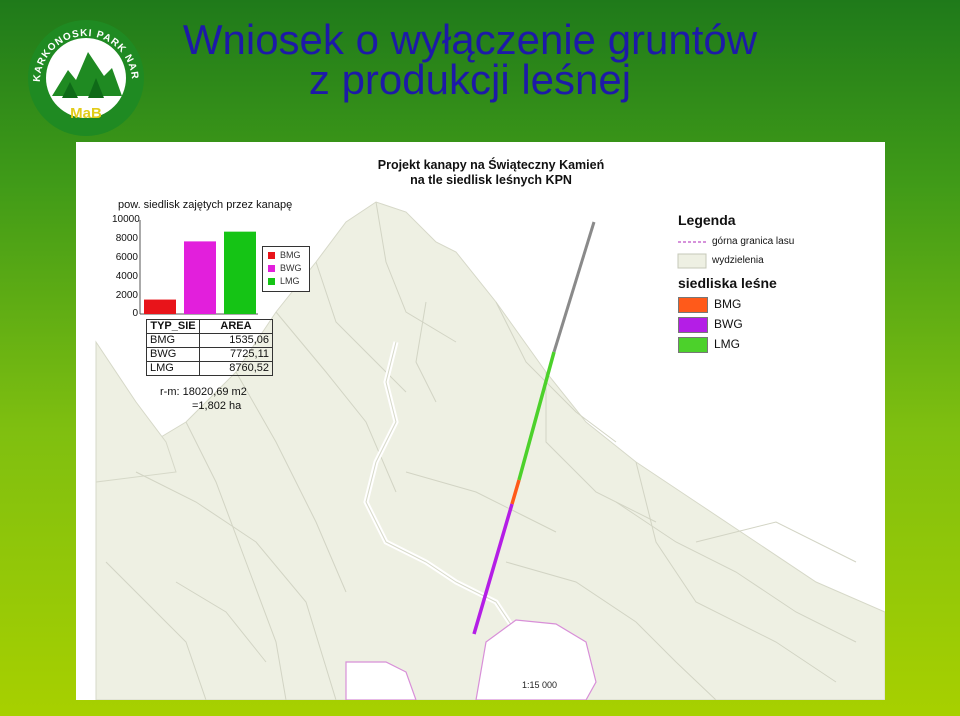 The image size is (960, 716). I want to click on bar-bwg, so click(200, 277).